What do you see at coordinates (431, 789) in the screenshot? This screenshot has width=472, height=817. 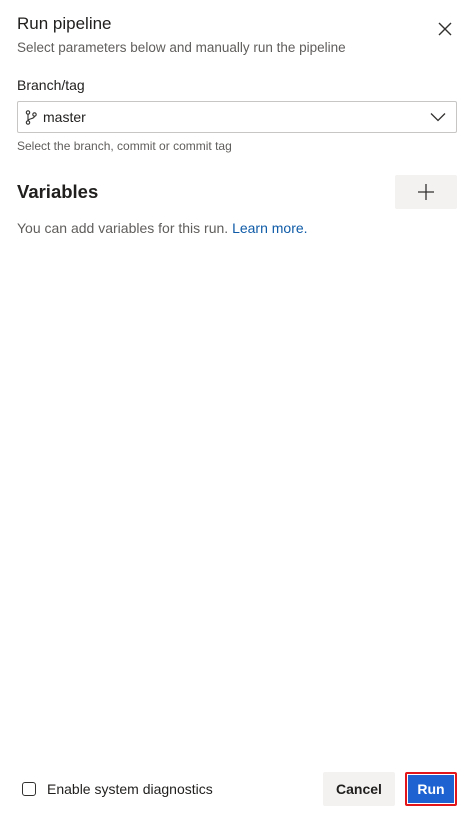 I see `run-button: Run` at bounding box center [431, 789].